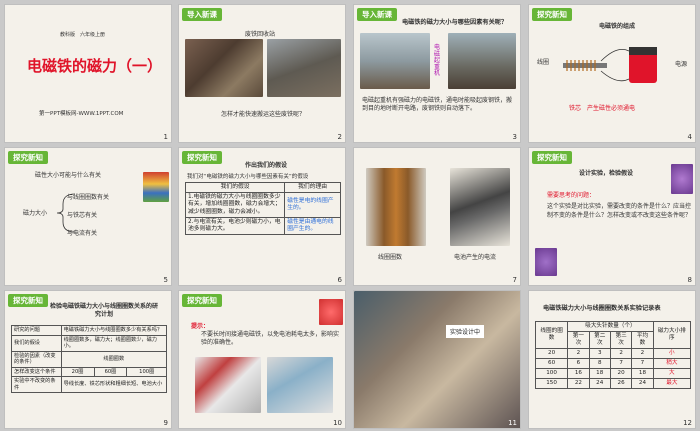 This screenshot has height=431, width=700. Describe the element at coordinates (36, 371) in the screenshot. I see `row-key: 怎样改变这个条件` at that location.